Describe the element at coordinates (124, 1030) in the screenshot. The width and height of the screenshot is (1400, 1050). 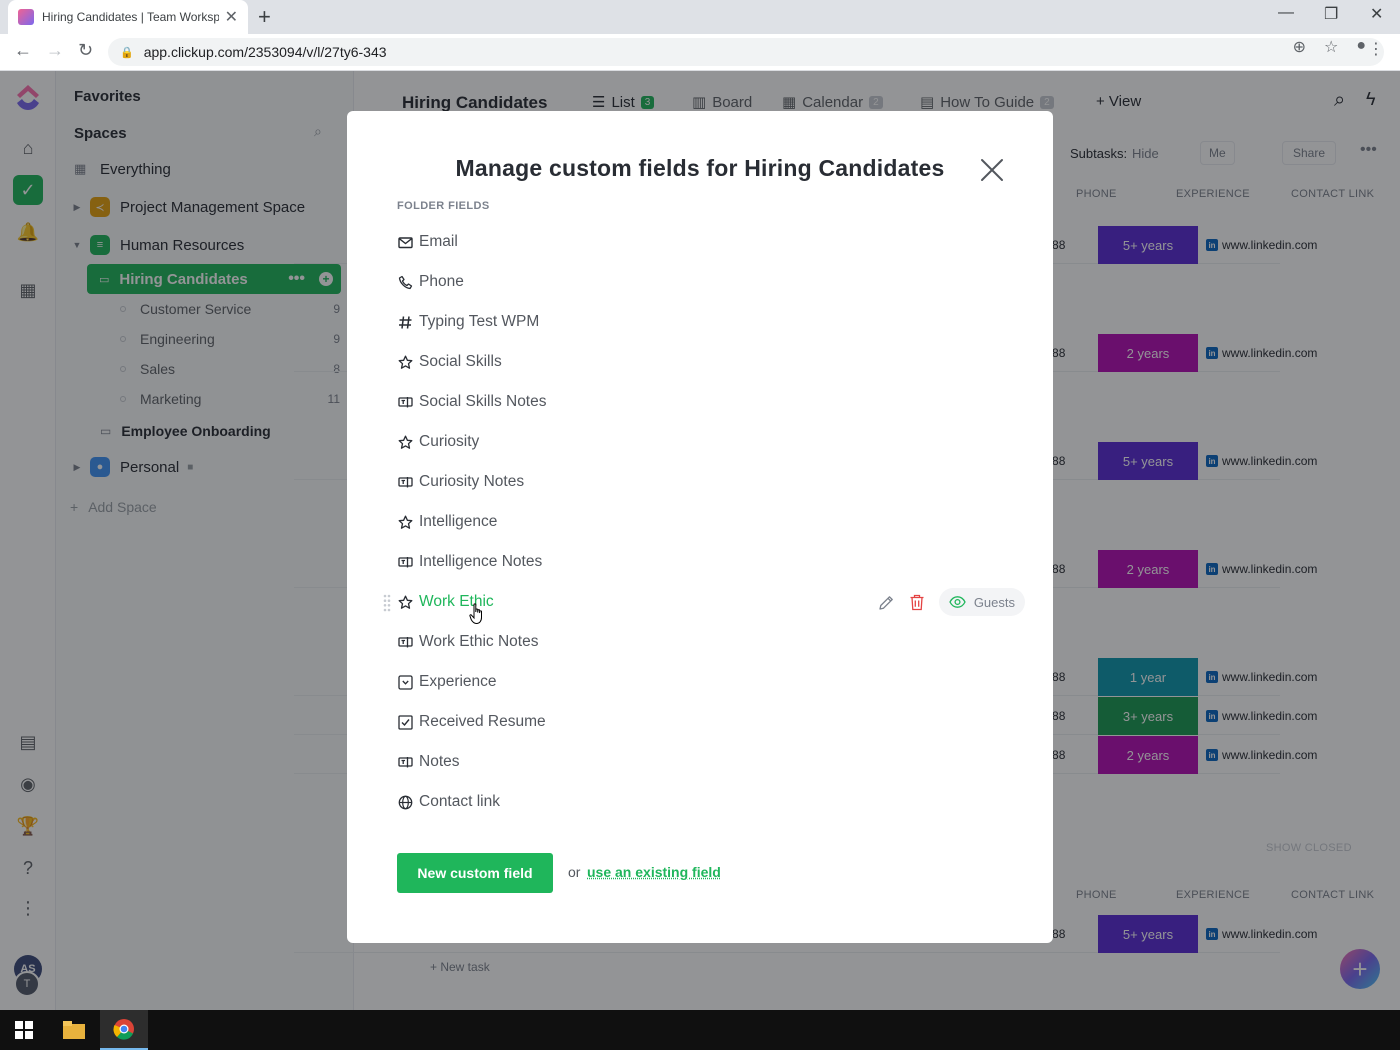
I see `chrome-icon` at that location.